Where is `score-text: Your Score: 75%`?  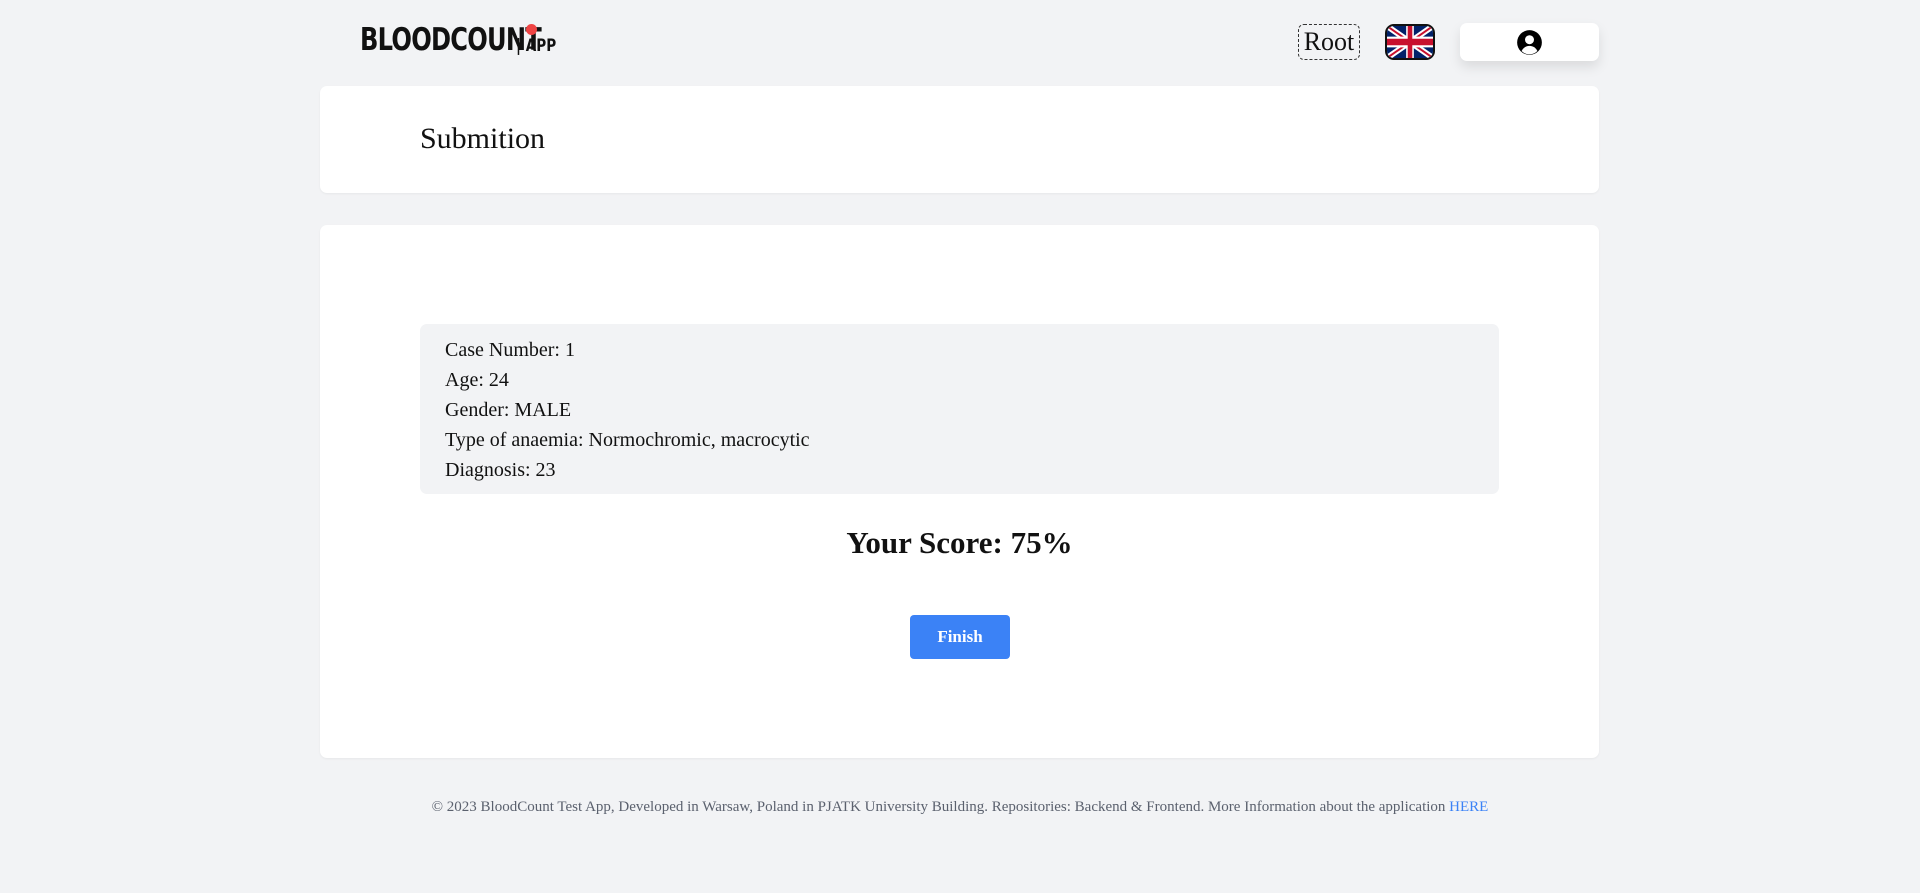
score-text: Your Score: 75% is located at coordinates (959, 542).